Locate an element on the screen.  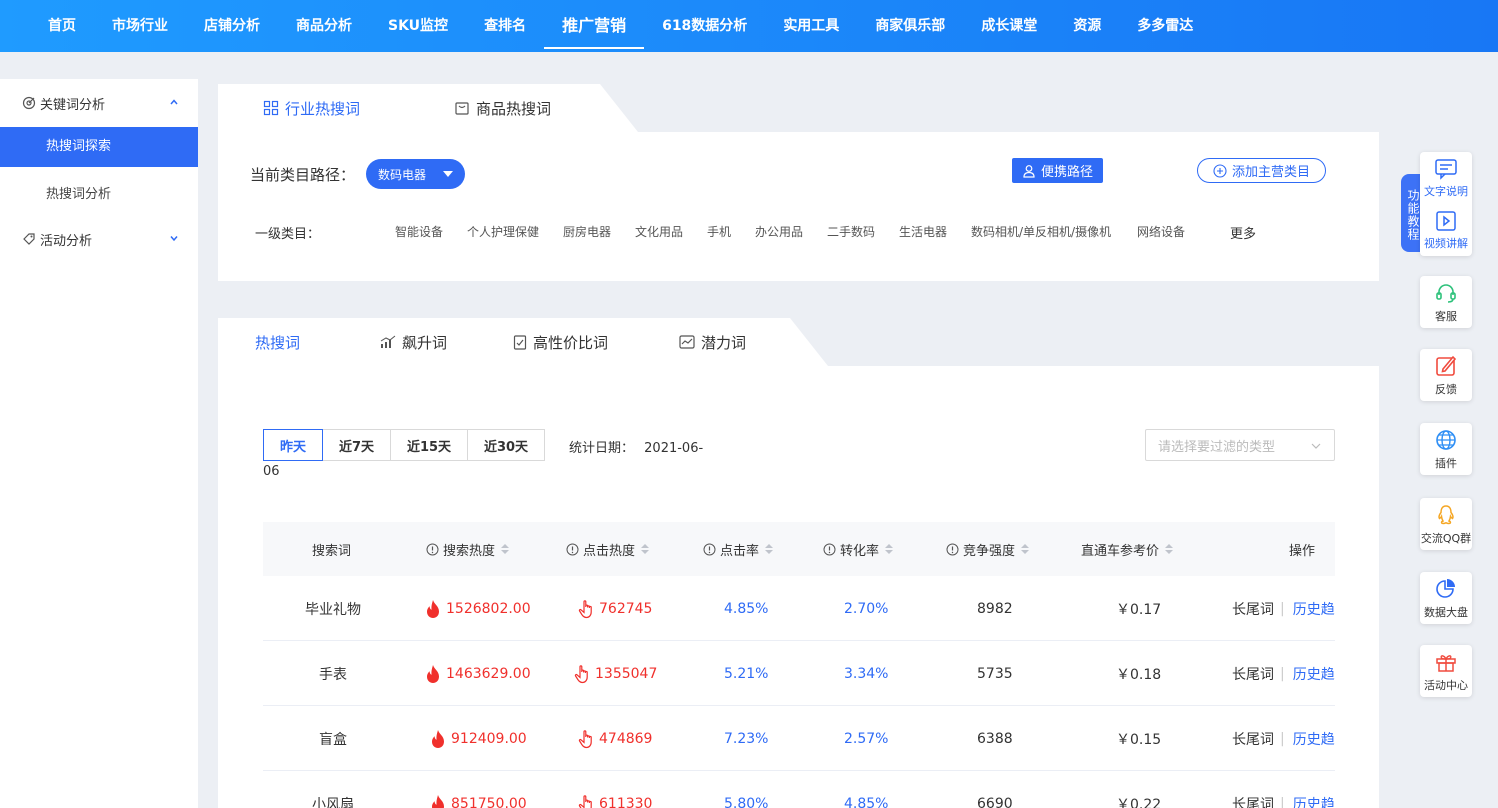
tab-rising-words: 飙升词 is located at coordinates (413, 342).